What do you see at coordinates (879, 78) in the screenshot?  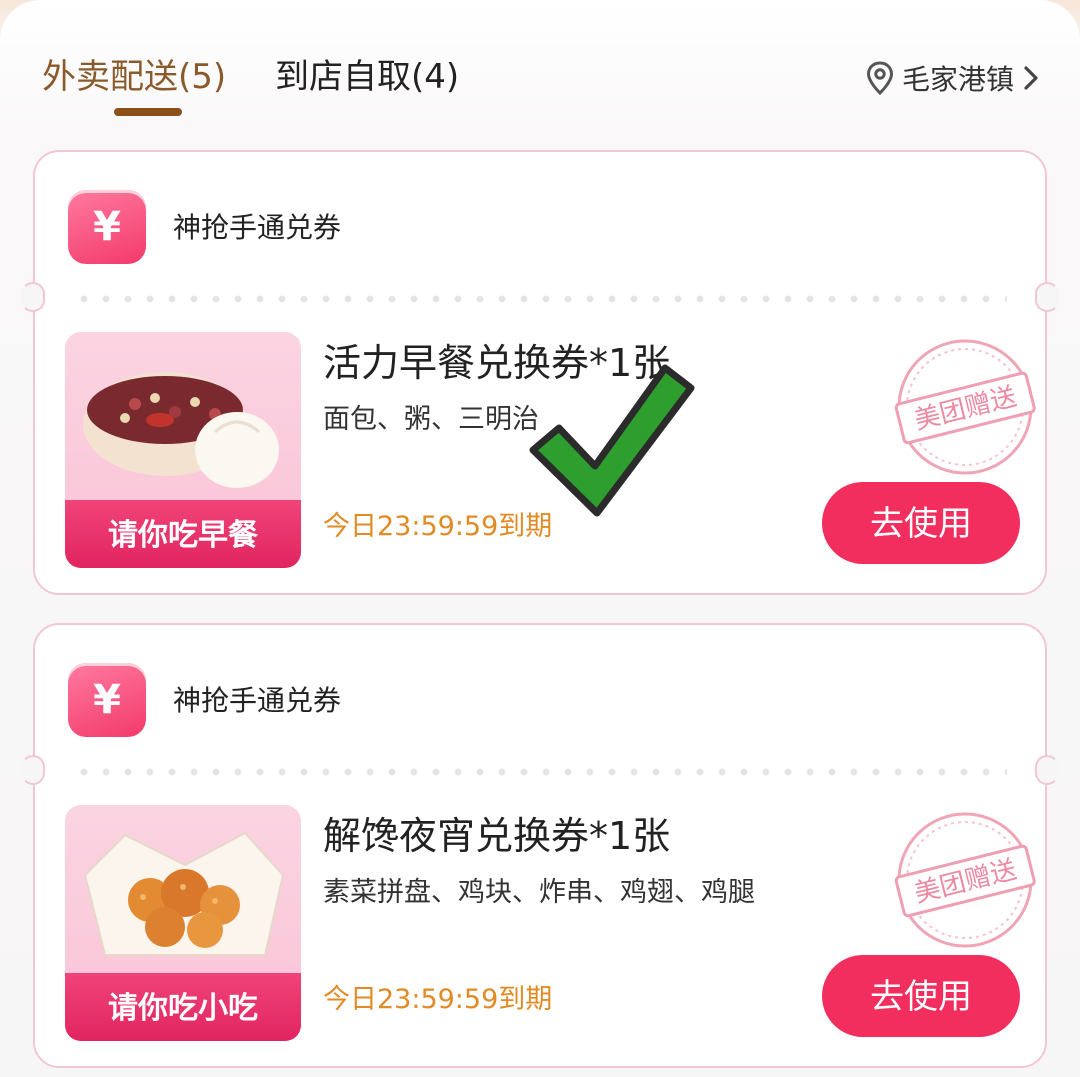 I see `location-pin-icon` at bounding box center [879, 78].